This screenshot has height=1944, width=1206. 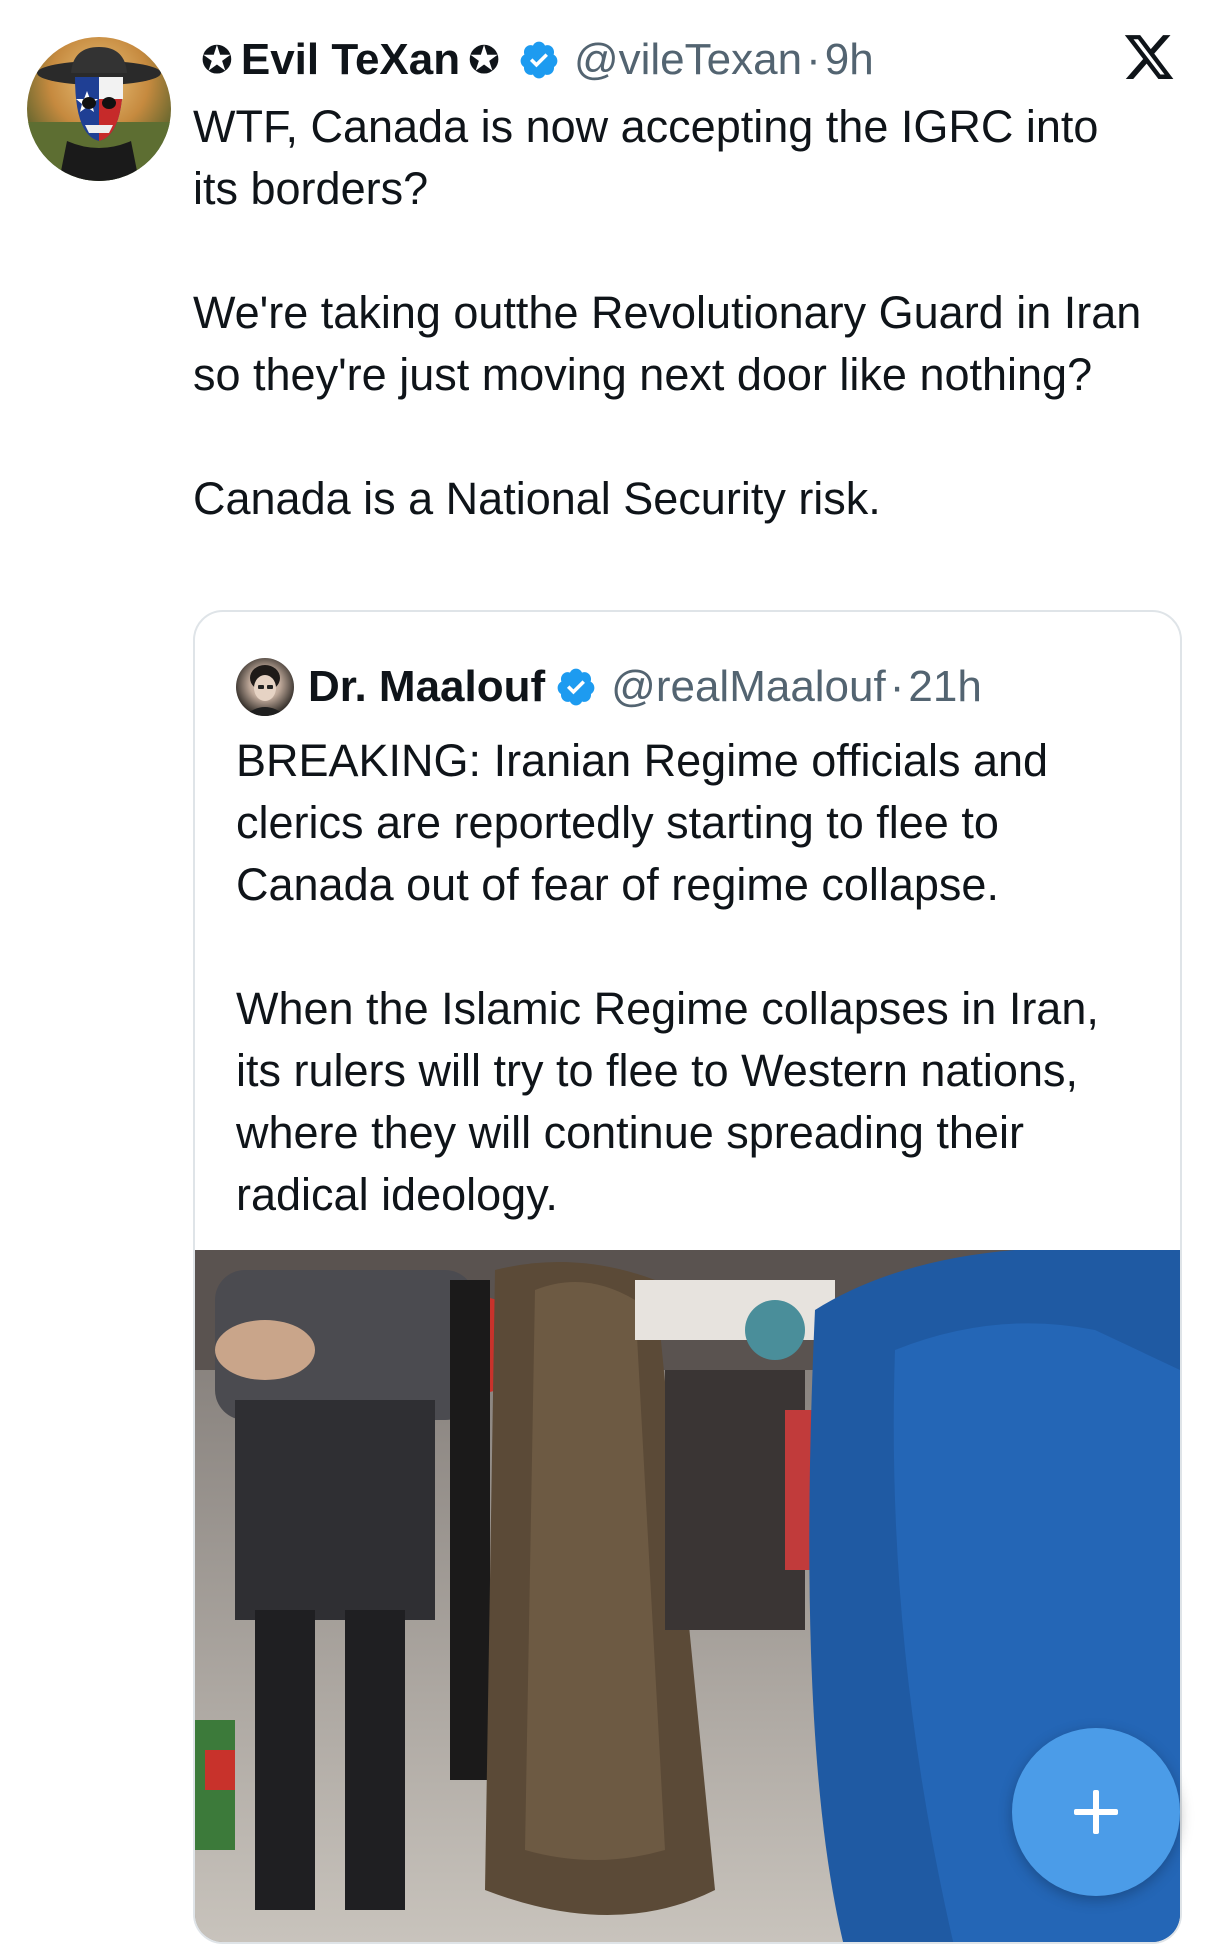 I want to click on plus-icon, so click(x=1096, y=1812).